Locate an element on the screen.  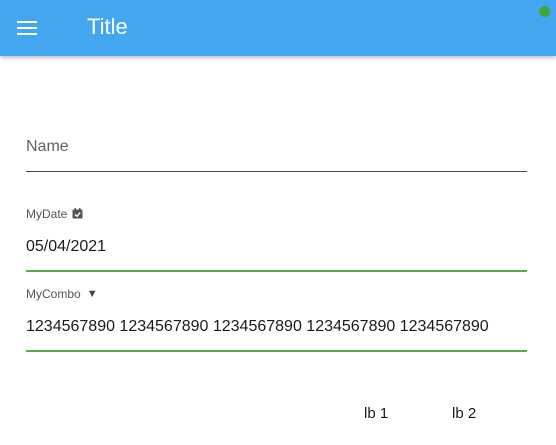
combo-label: MyCombo ▼ is located at coordinates (62, 294).